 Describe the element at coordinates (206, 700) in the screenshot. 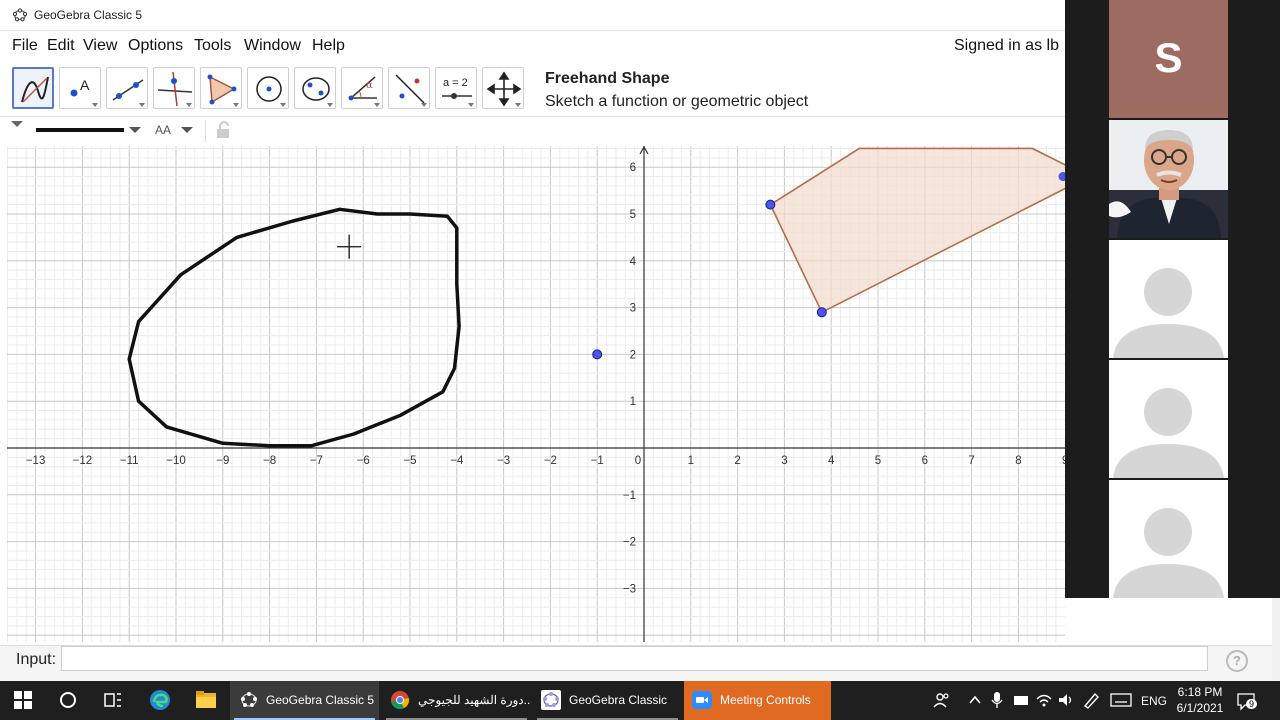

I see `file-explorer-icon` at that location.